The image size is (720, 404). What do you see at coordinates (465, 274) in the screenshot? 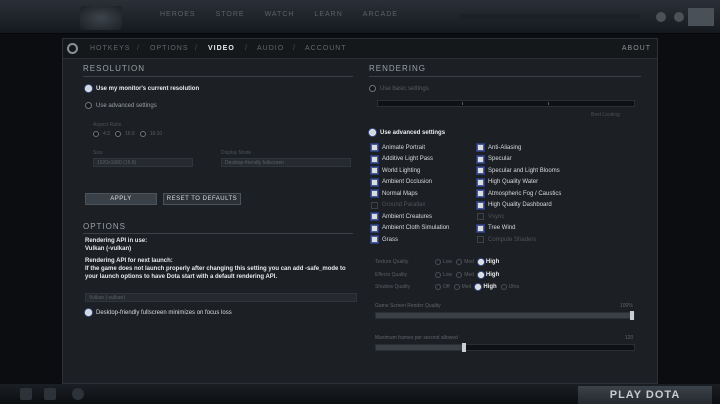
I see `effects-quality-option-med: Med` at bounding box center [465, 274].